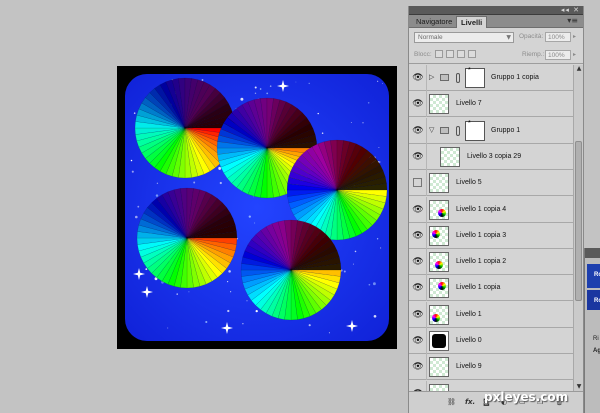  I want to click on layer-name: Livello 0, so click(469, 341).